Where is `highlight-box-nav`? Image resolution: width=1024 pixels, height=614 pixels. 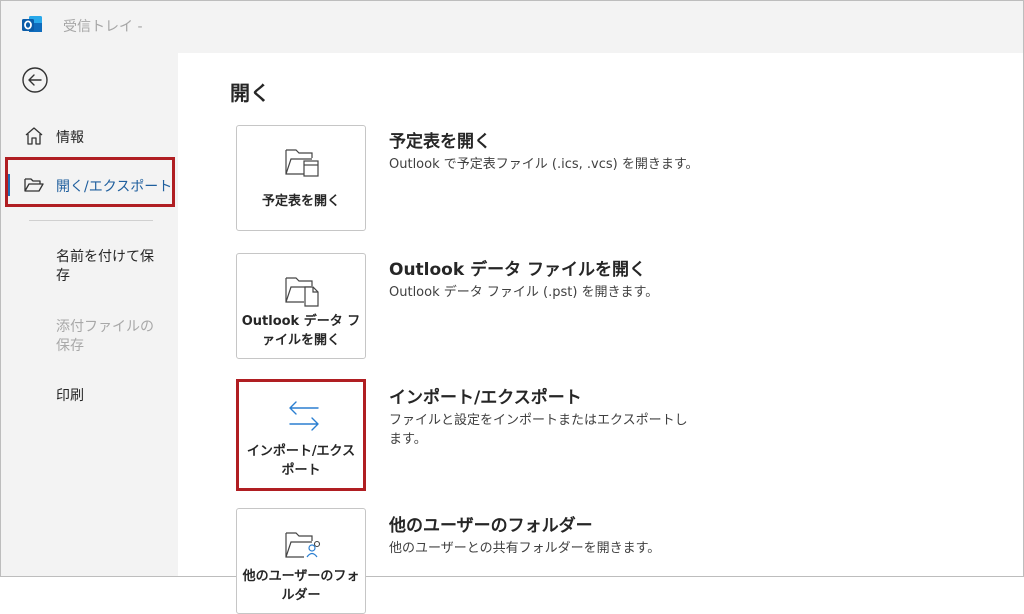 highlight-box-nav is located at coordinates (90, 182).